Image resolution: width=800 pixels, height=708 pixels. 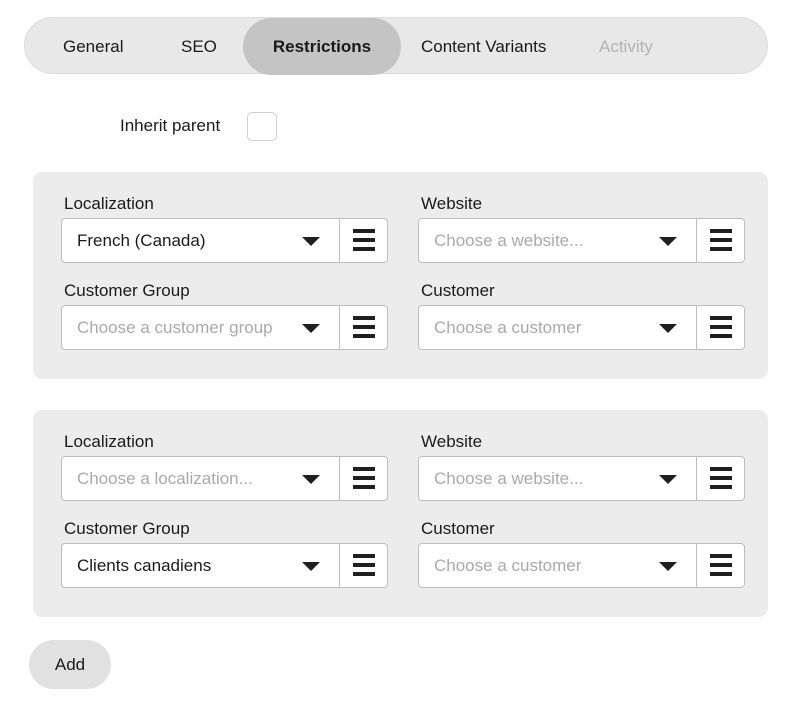 I want to click on tab-content-variants: Content Variants, so click(x=483, y=46).